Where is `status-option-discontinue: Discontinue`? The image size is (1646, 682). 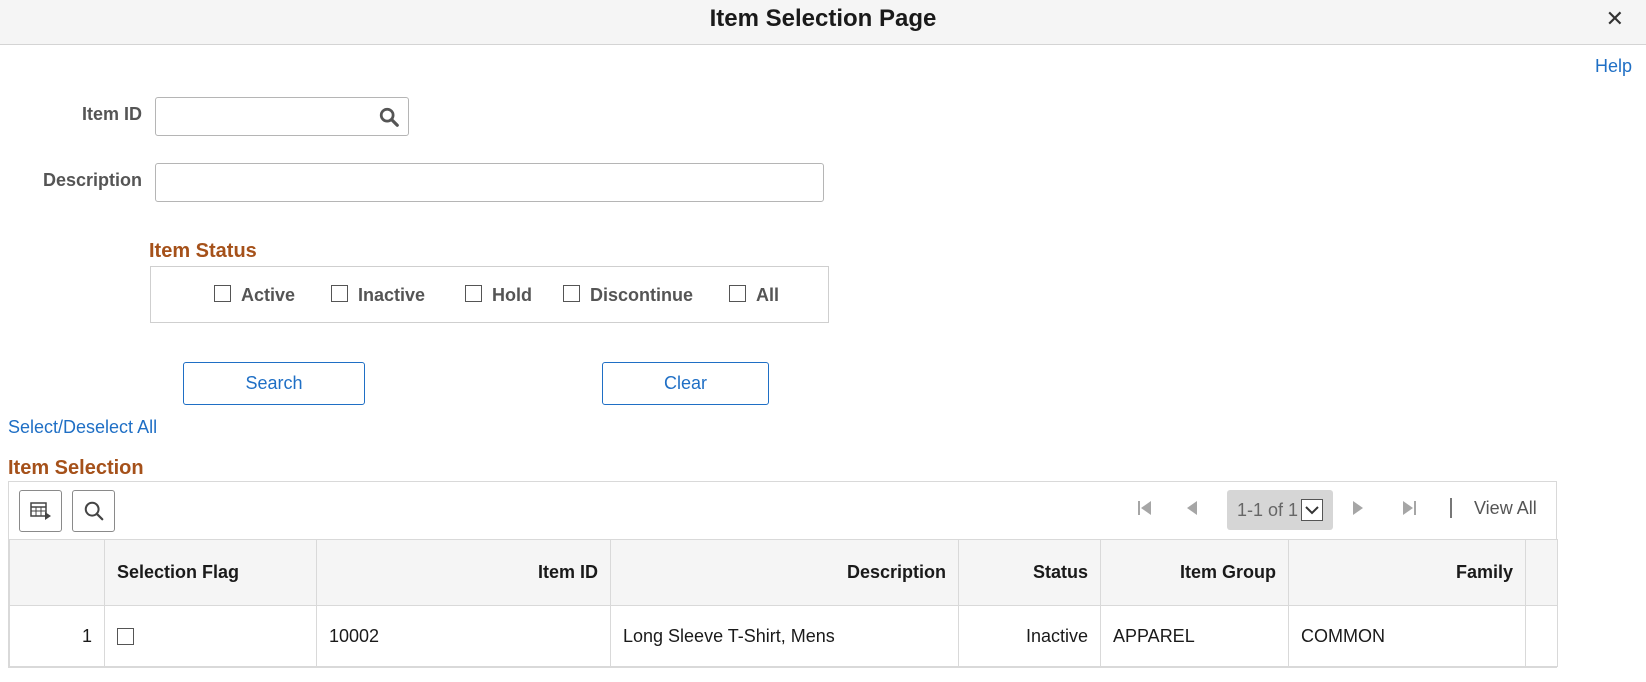 status-option-discontinue: Discontinue is located at coordinates (628, 295).